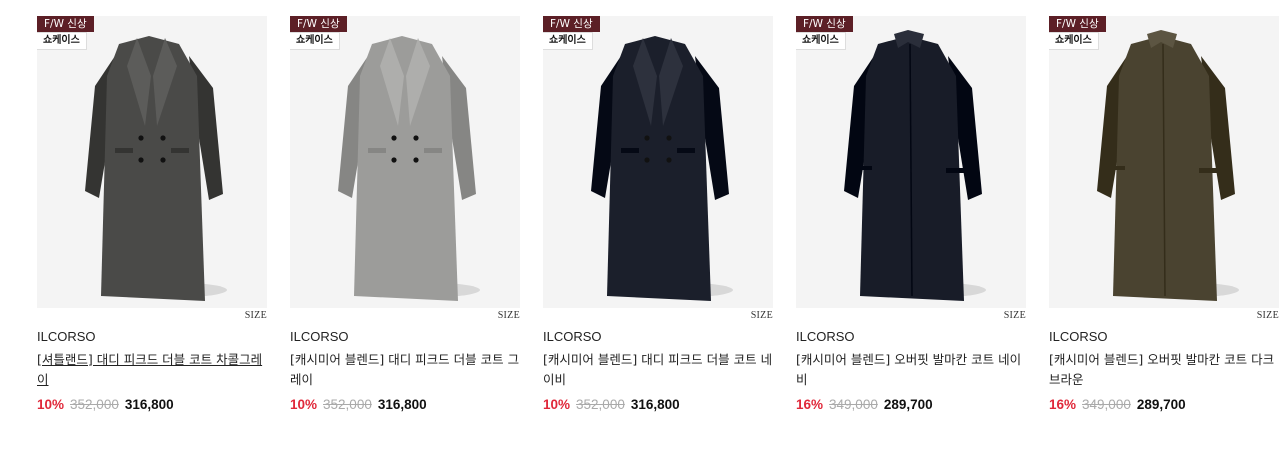 The width and height of the screenshot is (1284, 469). I want to click on product-title-text: [캐시미어 블렌드] 대디 피크드 더블 코트 네이비, so click(657, 369).